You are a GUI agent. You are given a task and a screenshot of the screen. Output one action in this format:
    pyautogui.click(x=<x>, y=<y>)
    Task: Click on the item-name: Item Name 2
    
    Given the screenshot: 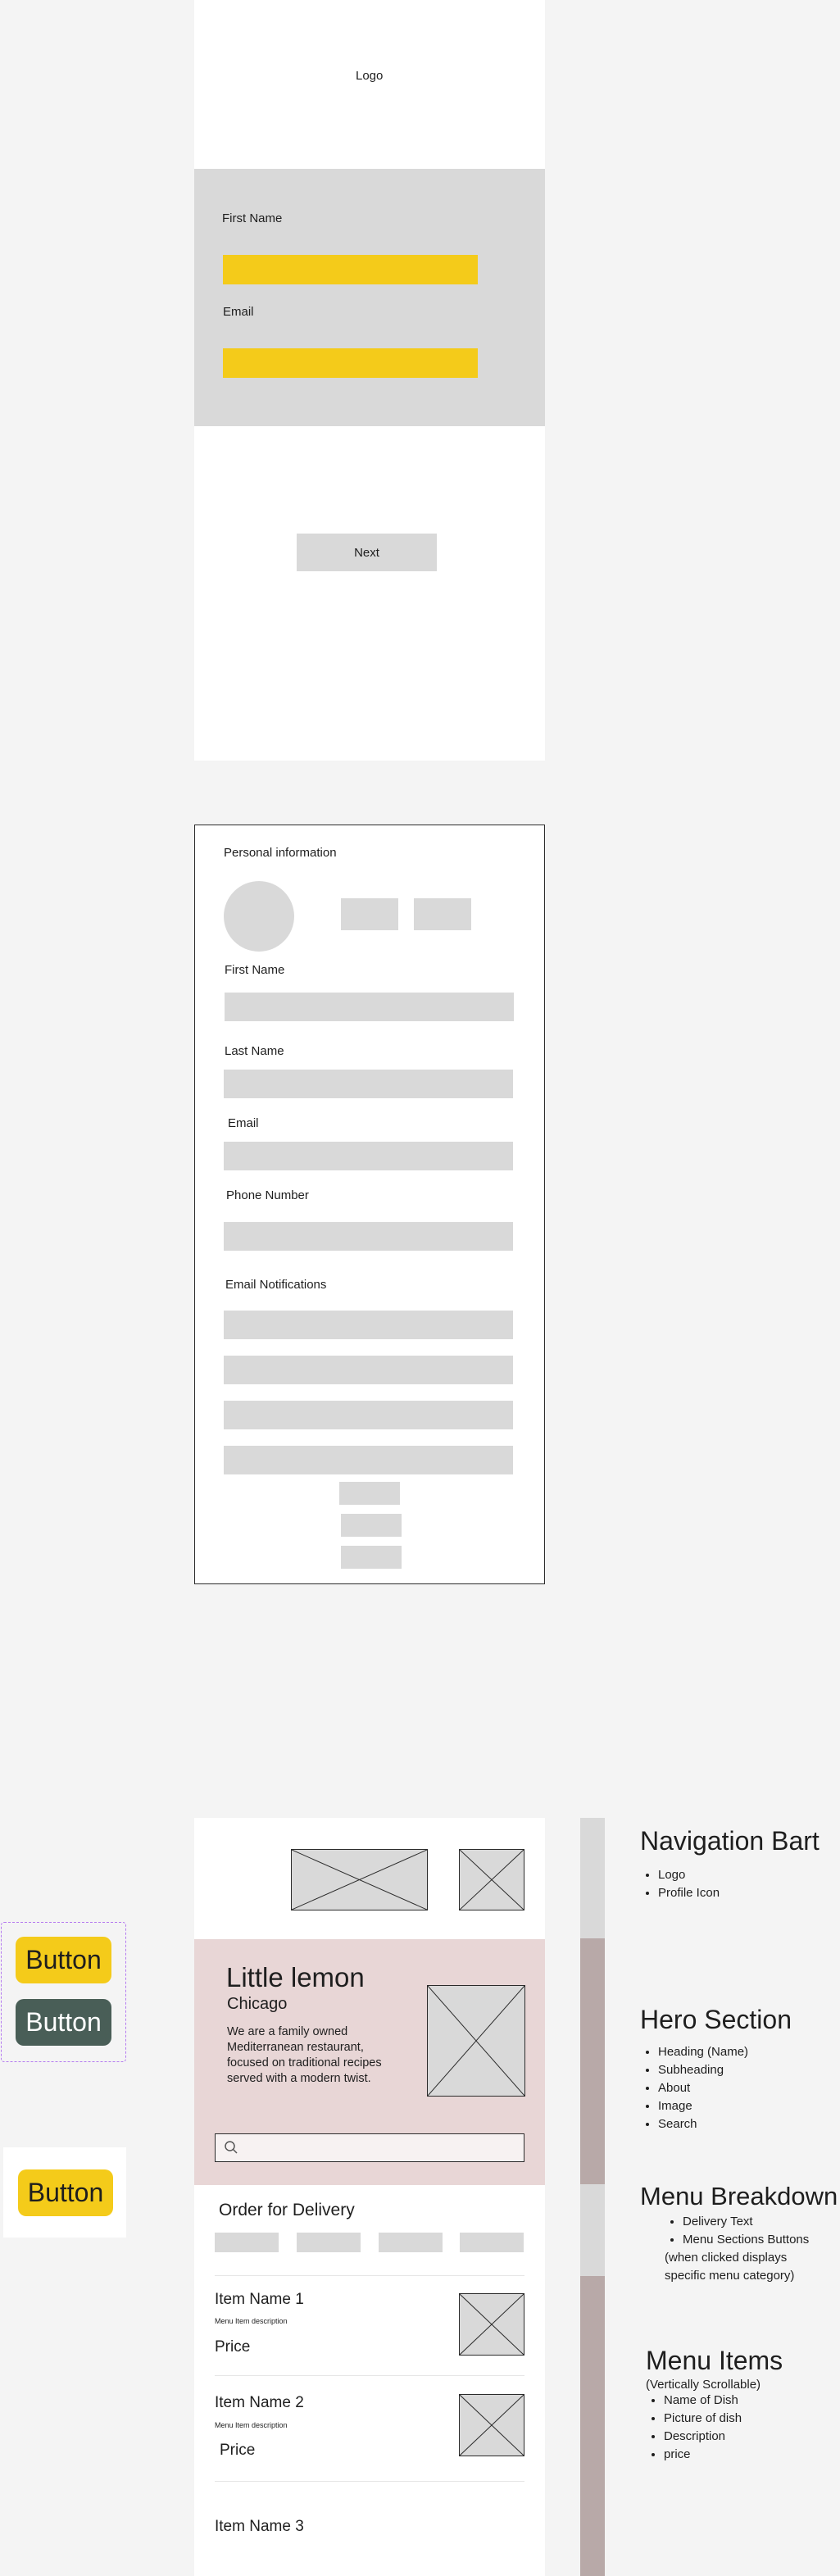 What is the action you would take?
    pyautogui.click(x=259, y=2402)
    